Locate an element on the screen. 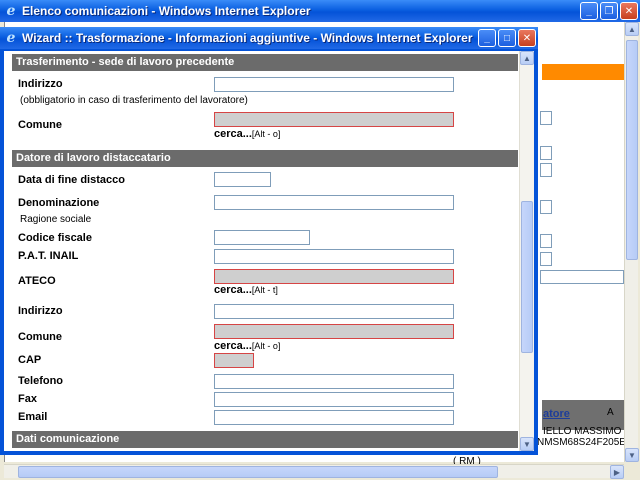  background-horizontal-scrollbar: ▶ is located at coordinates (314, 471).